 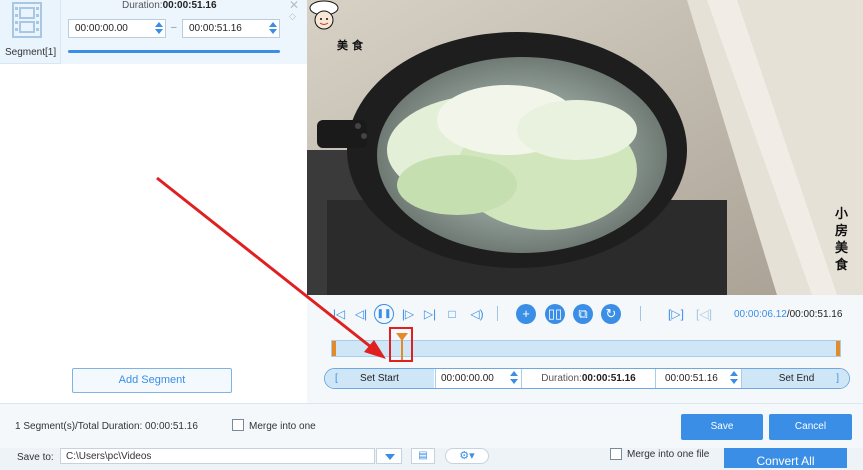 What do you see at coordinates (273, 28) in the screenshot?
I see `segment-end-stepper` at bounding box center [273, 28].